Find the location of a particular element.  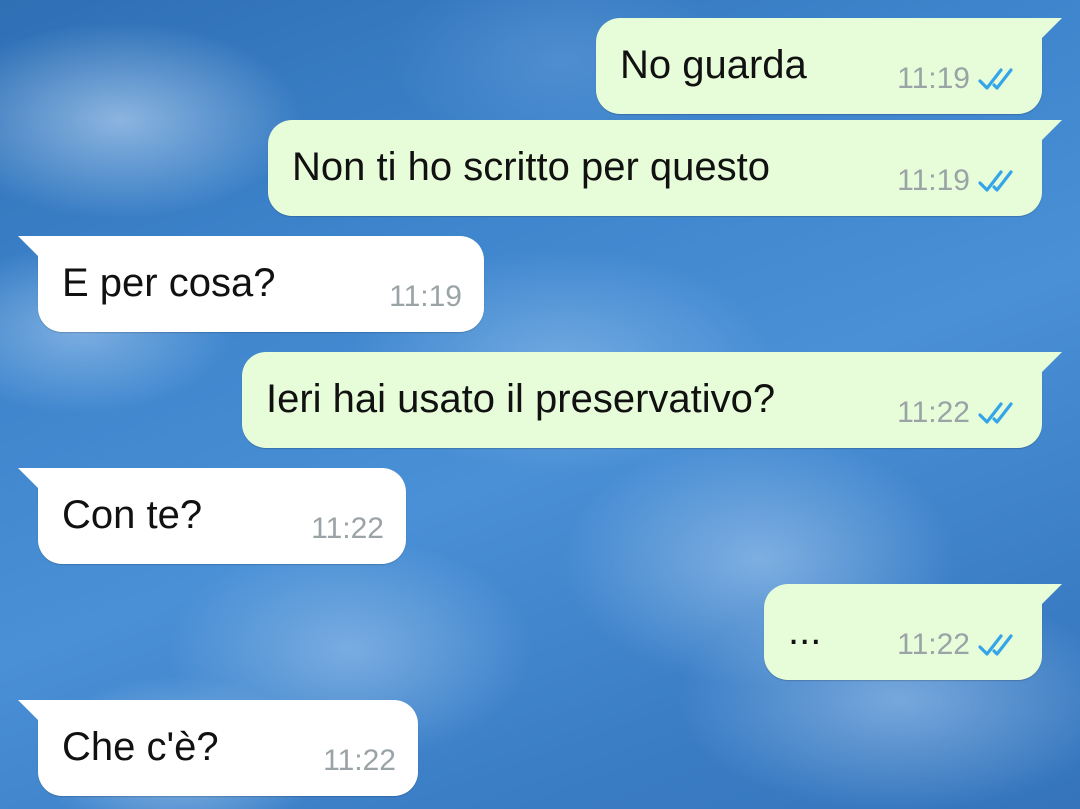

outgoing-message: No guarda 11:19 is located at coordinates (829, 66).